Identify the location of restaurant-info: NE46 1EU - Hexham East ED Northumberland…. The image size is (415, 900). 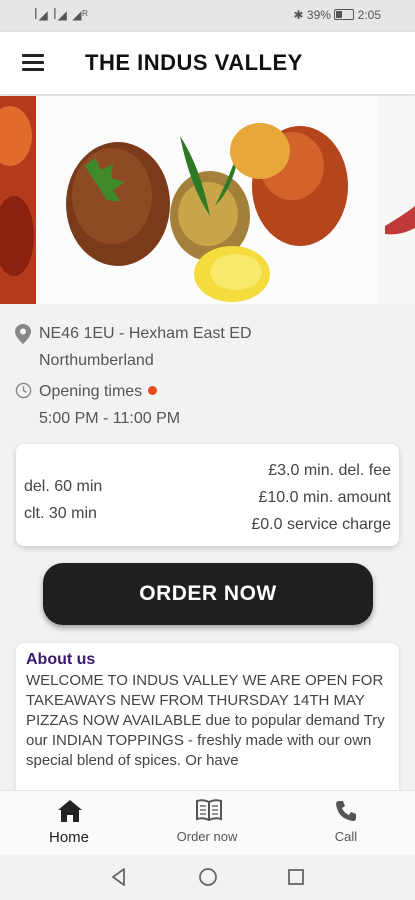
(210, 376).